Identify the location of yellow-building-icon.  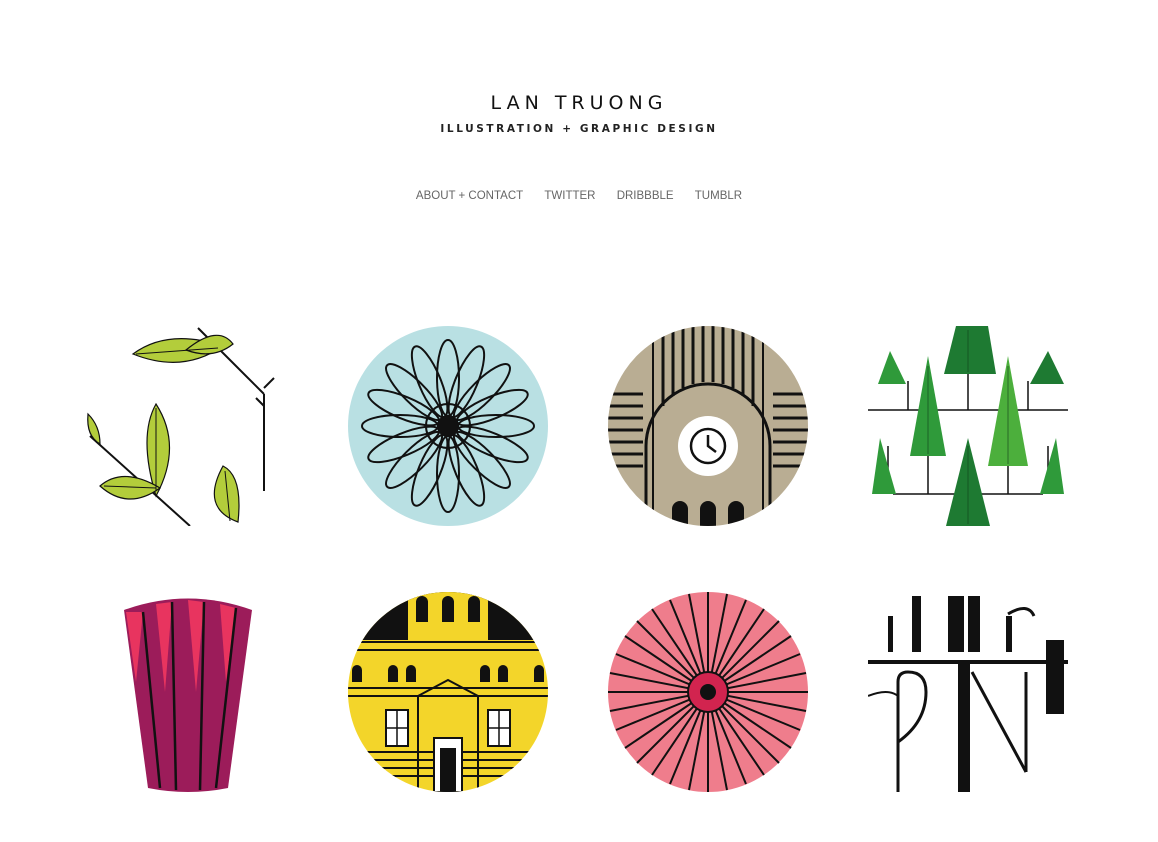
(448, 692).